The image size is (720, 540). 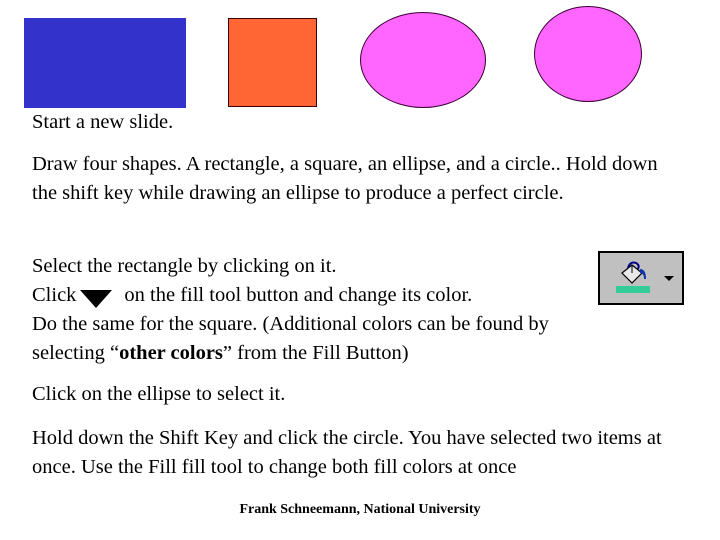 What do you see at coordinates (423, 60) in the screenshot?
I see `pink-ellipse-shape` at bounding box center [423, 60].